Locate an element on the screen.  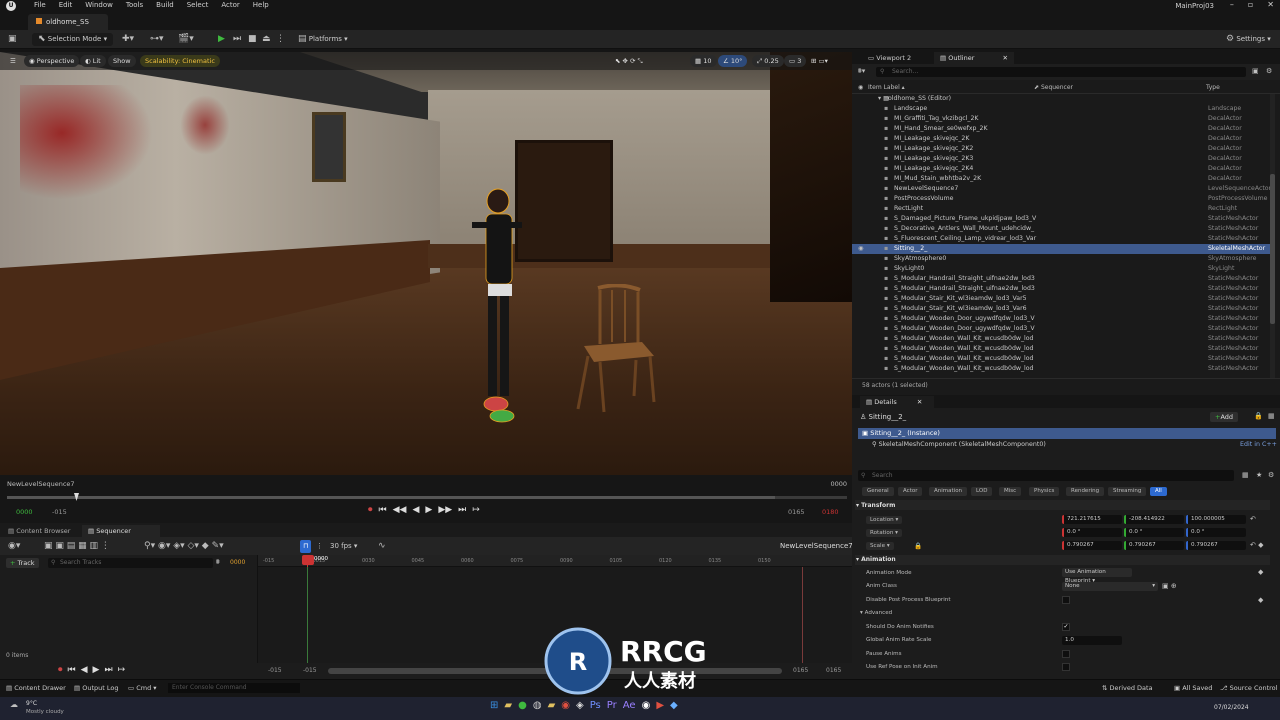
cat-lod: LOD is located at coordinates (982, 491).